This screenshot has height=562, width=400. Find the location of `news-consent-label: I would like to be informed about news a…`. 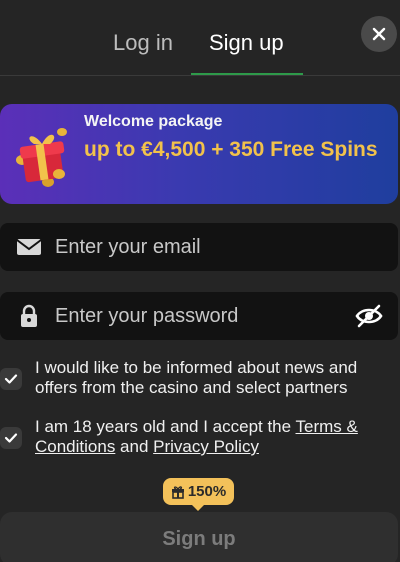

news-consent-label: I would like to be informed about news a… is located at coordinates (196, 377).